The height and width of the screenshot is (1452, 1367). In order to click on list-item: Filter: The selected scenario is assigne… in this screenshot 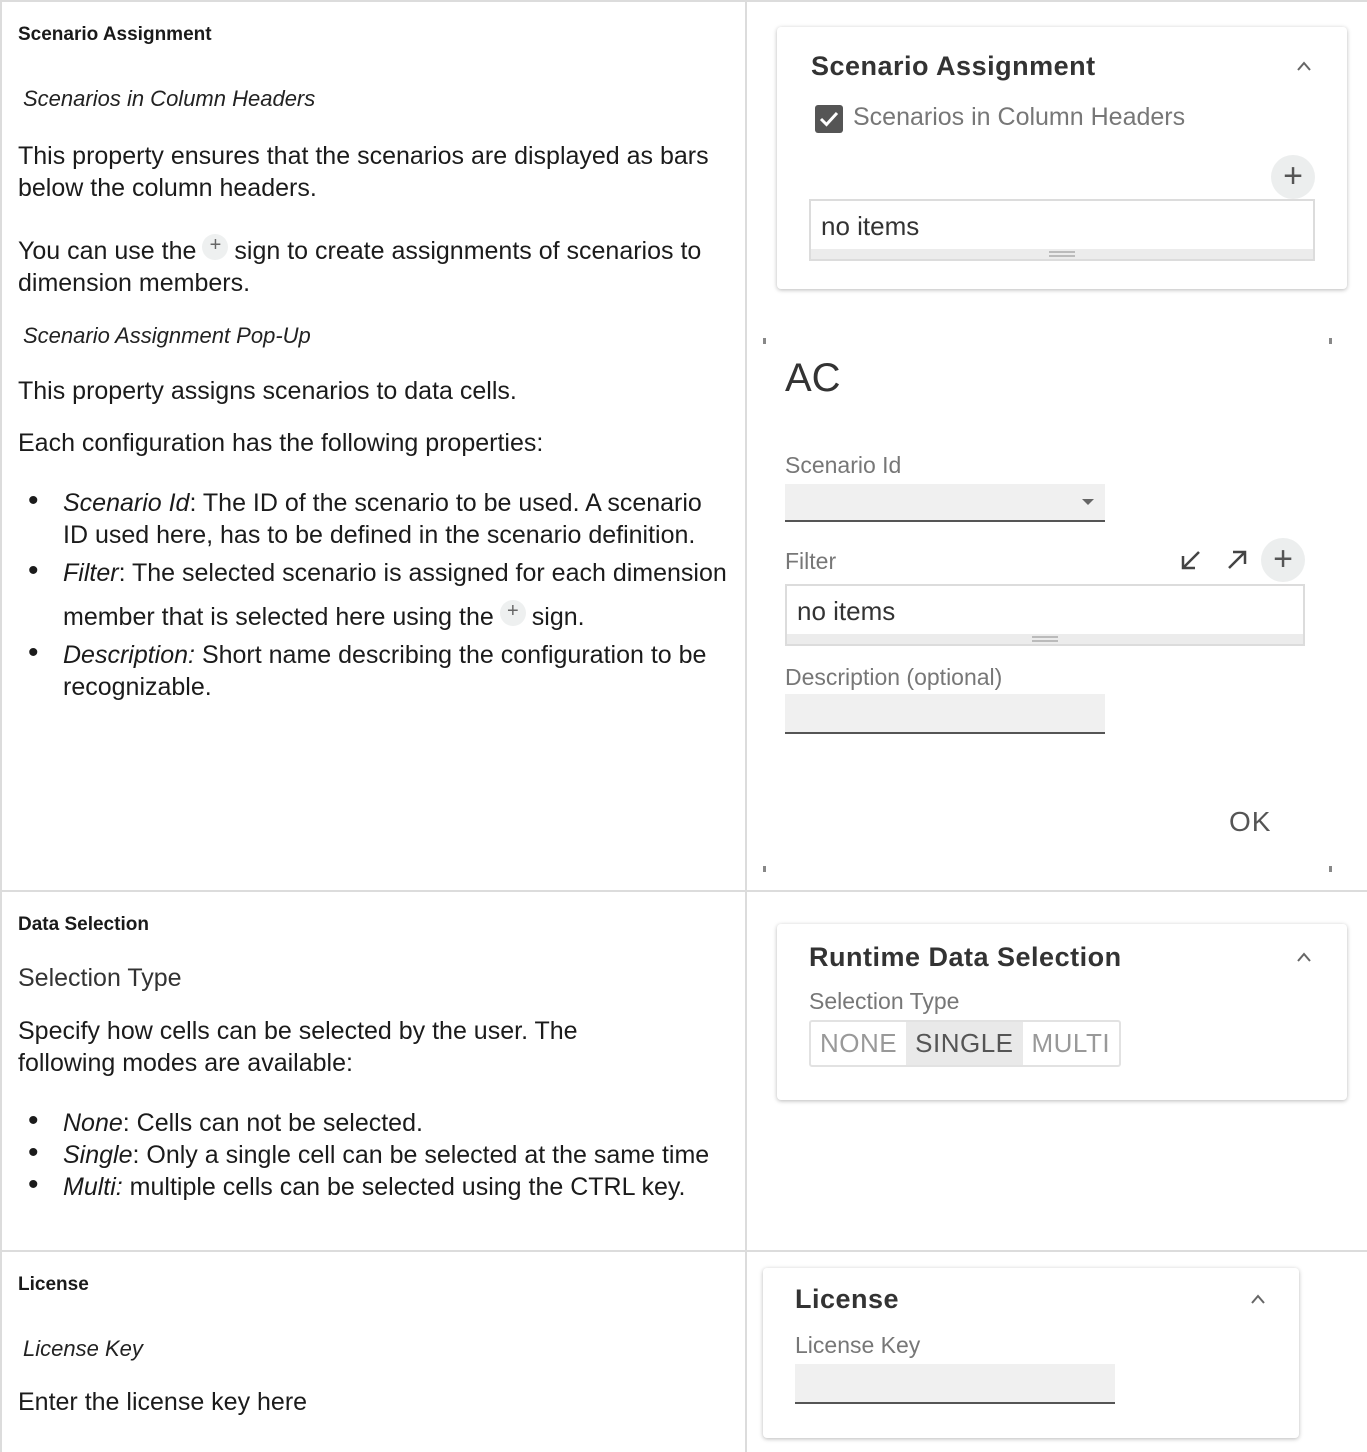, I will do `click(375, 594)`.